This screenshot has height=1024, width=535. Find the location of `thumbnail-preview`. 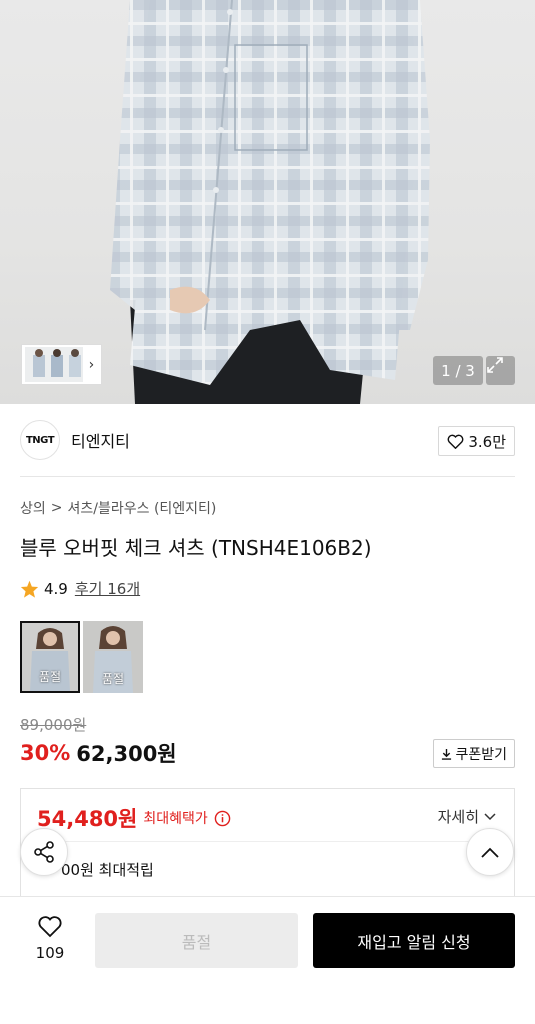

thumbnail-preview is located at coordinates (54, 364).